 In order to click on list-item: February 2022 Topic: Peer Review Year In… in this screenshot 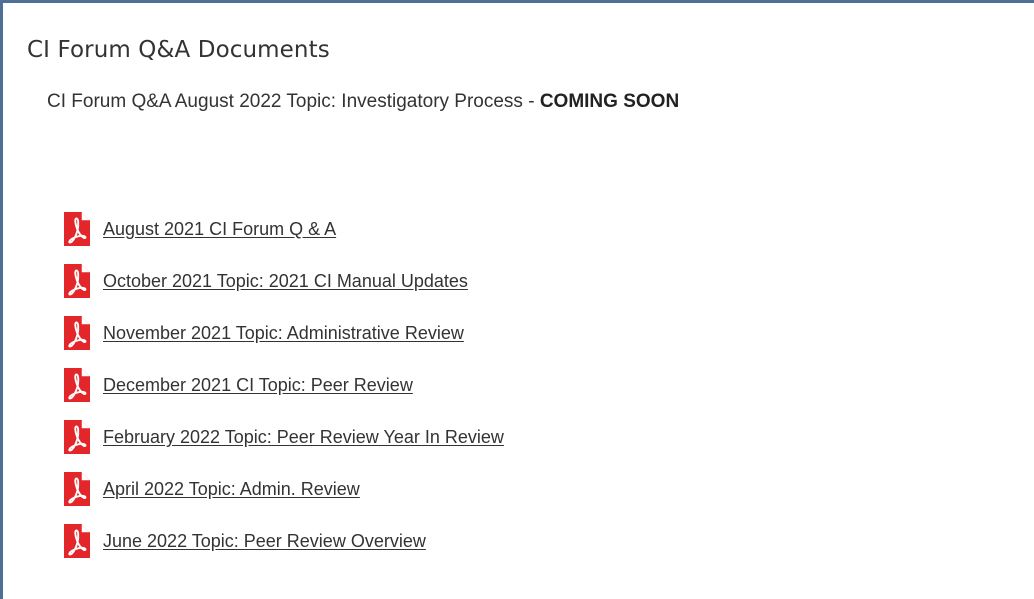, I will do `click(284, 437)`.